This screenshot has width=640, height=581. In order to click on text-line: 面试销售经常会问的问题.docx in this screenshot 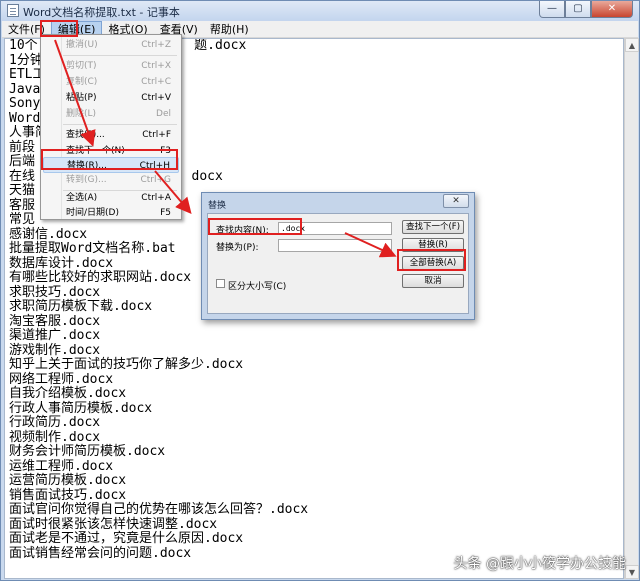, I will do `click(100, 553)`.